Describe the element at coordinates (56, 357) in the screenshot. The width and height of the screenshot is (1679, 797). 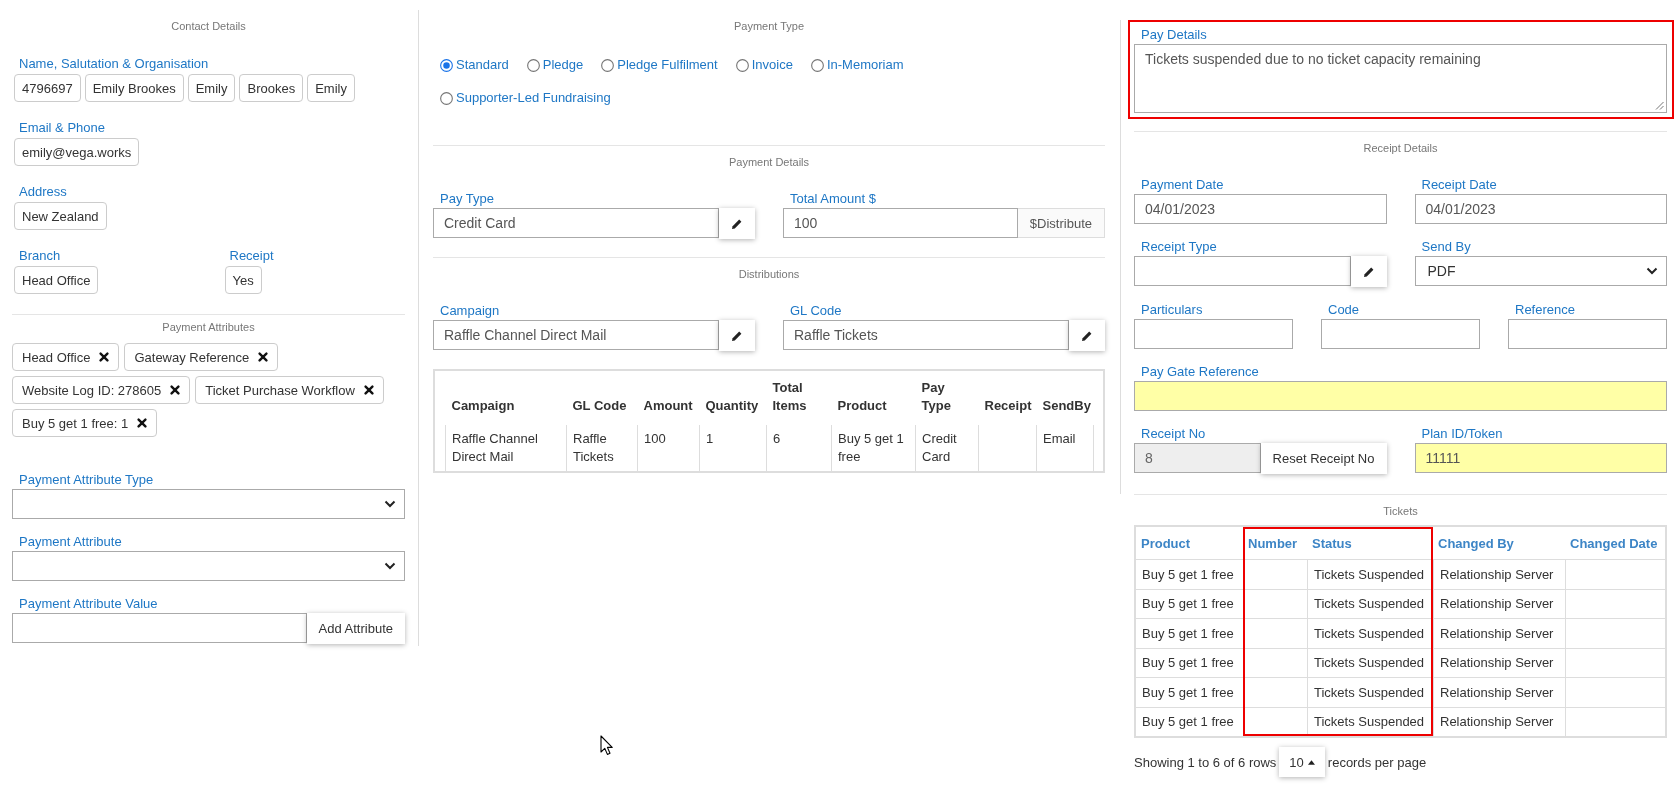
I see `tag-text: Head Office` at that location.